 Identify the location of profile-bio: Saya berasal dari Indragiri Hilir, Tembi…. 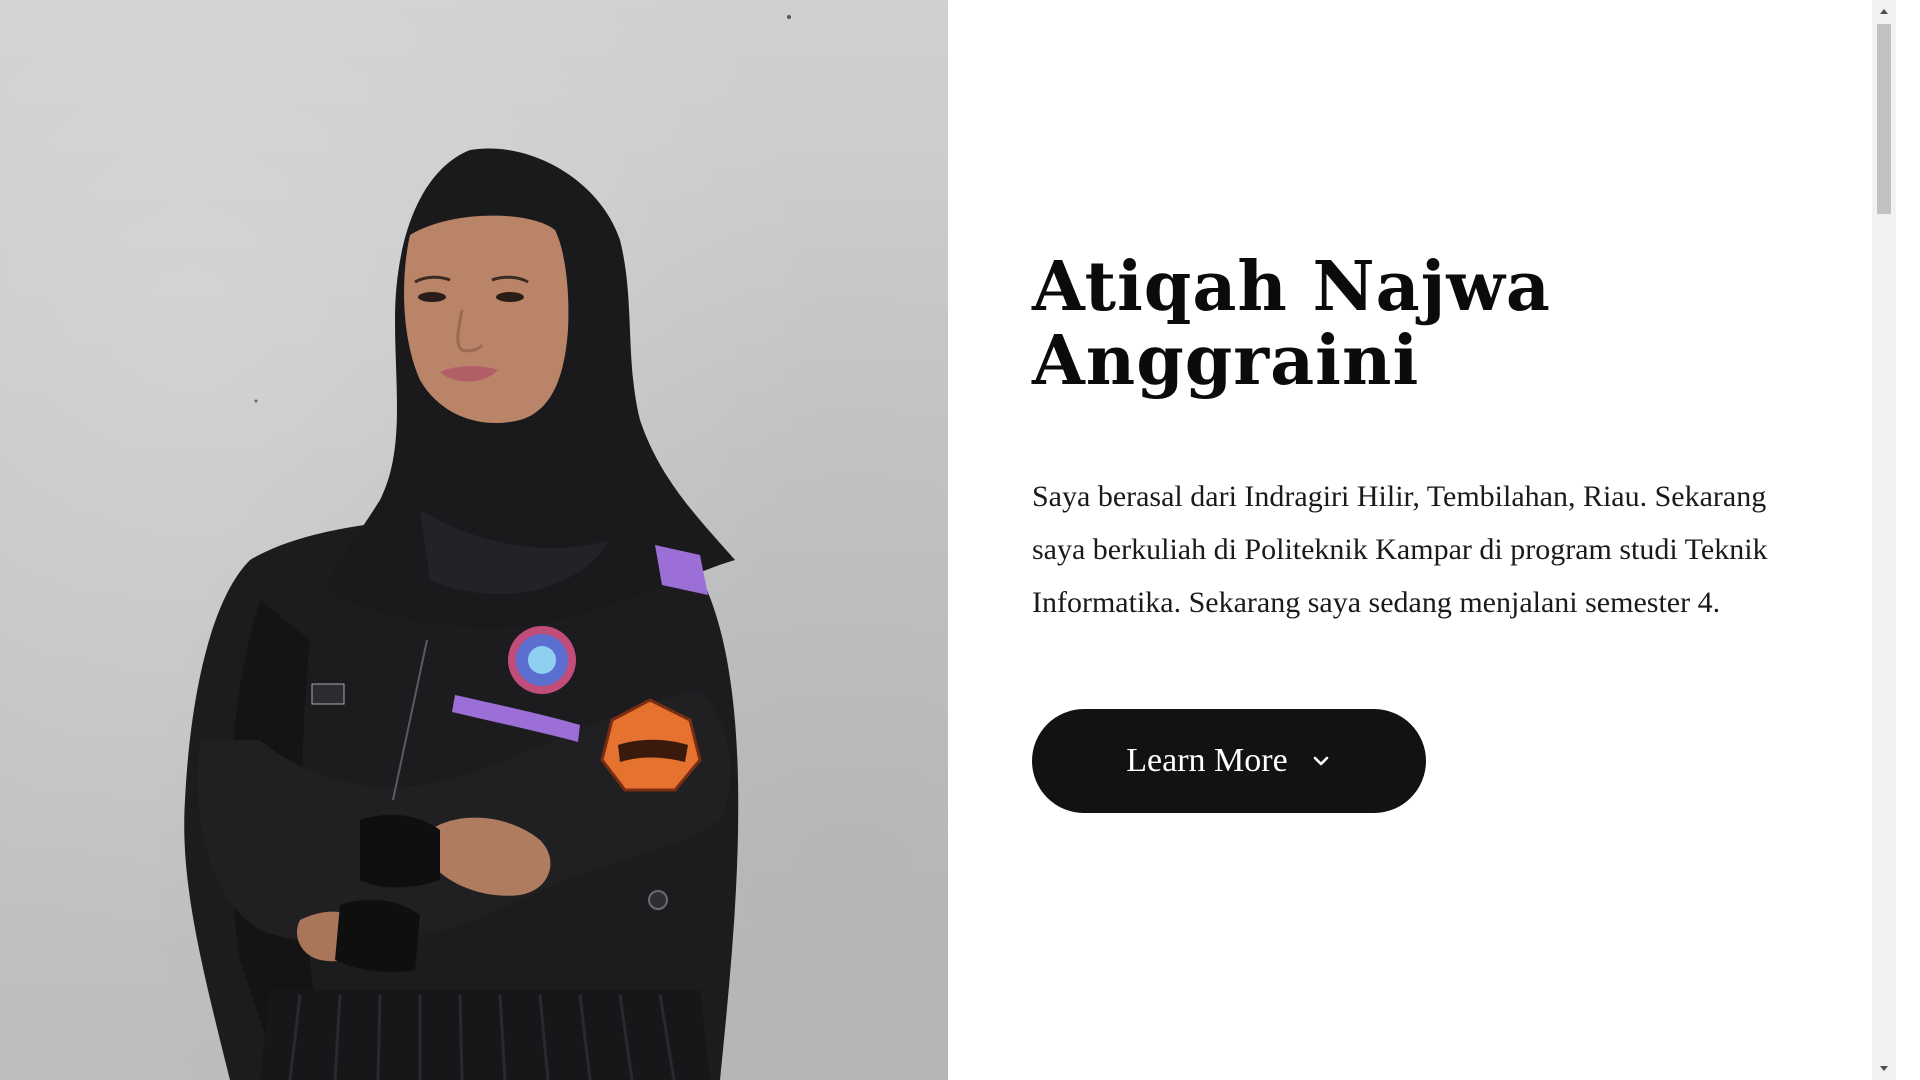
(1400, 549).